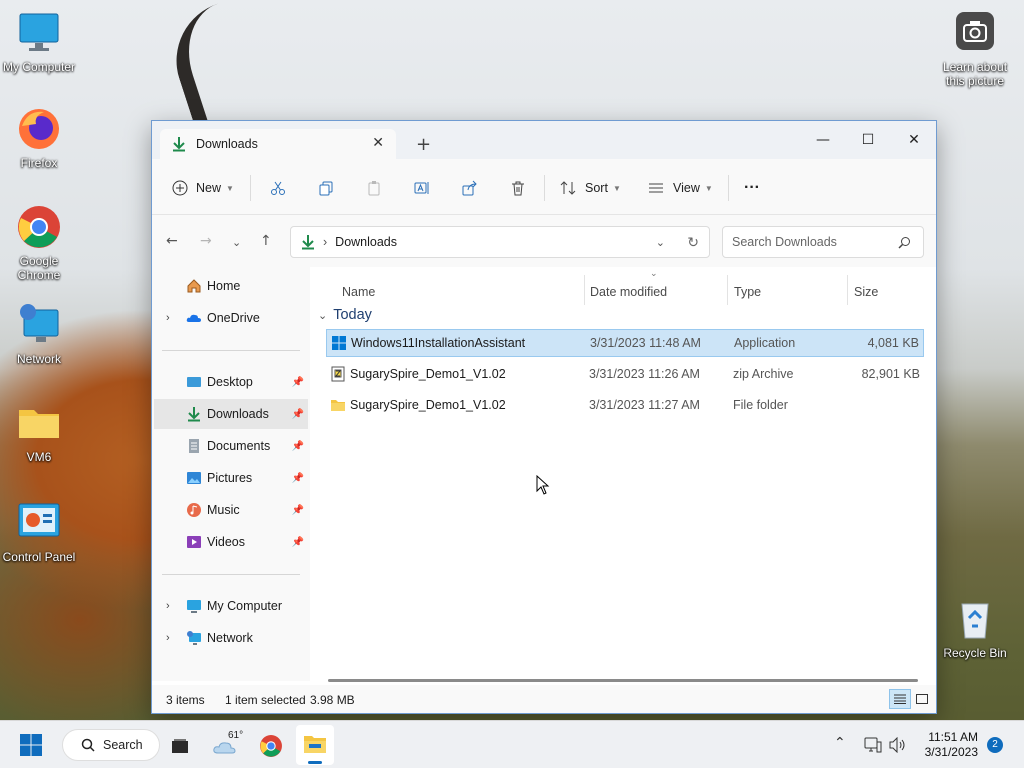 This screenshot has height=768, width=1024. I want to click on nav-item-onedrive: › OneDrive, so click(231, 318).